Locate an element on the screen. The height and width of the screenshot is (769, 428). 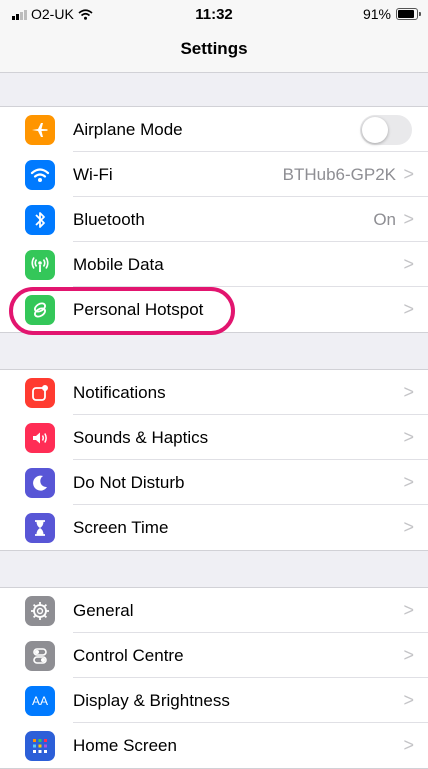
settings-row-screen-time: Screen Time > is located at coordinates (214, 527).